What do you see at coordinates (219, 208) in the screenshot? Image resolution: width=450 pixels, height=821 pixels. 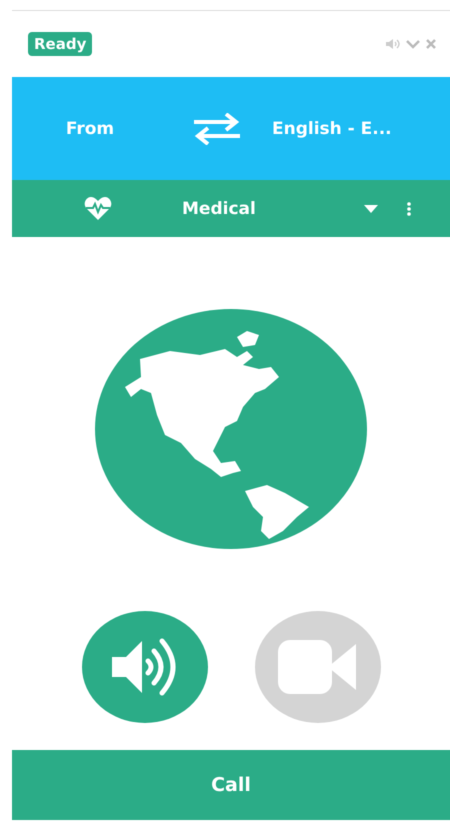 I see `domain-selector: Medical` at bounding box center [219, 208].